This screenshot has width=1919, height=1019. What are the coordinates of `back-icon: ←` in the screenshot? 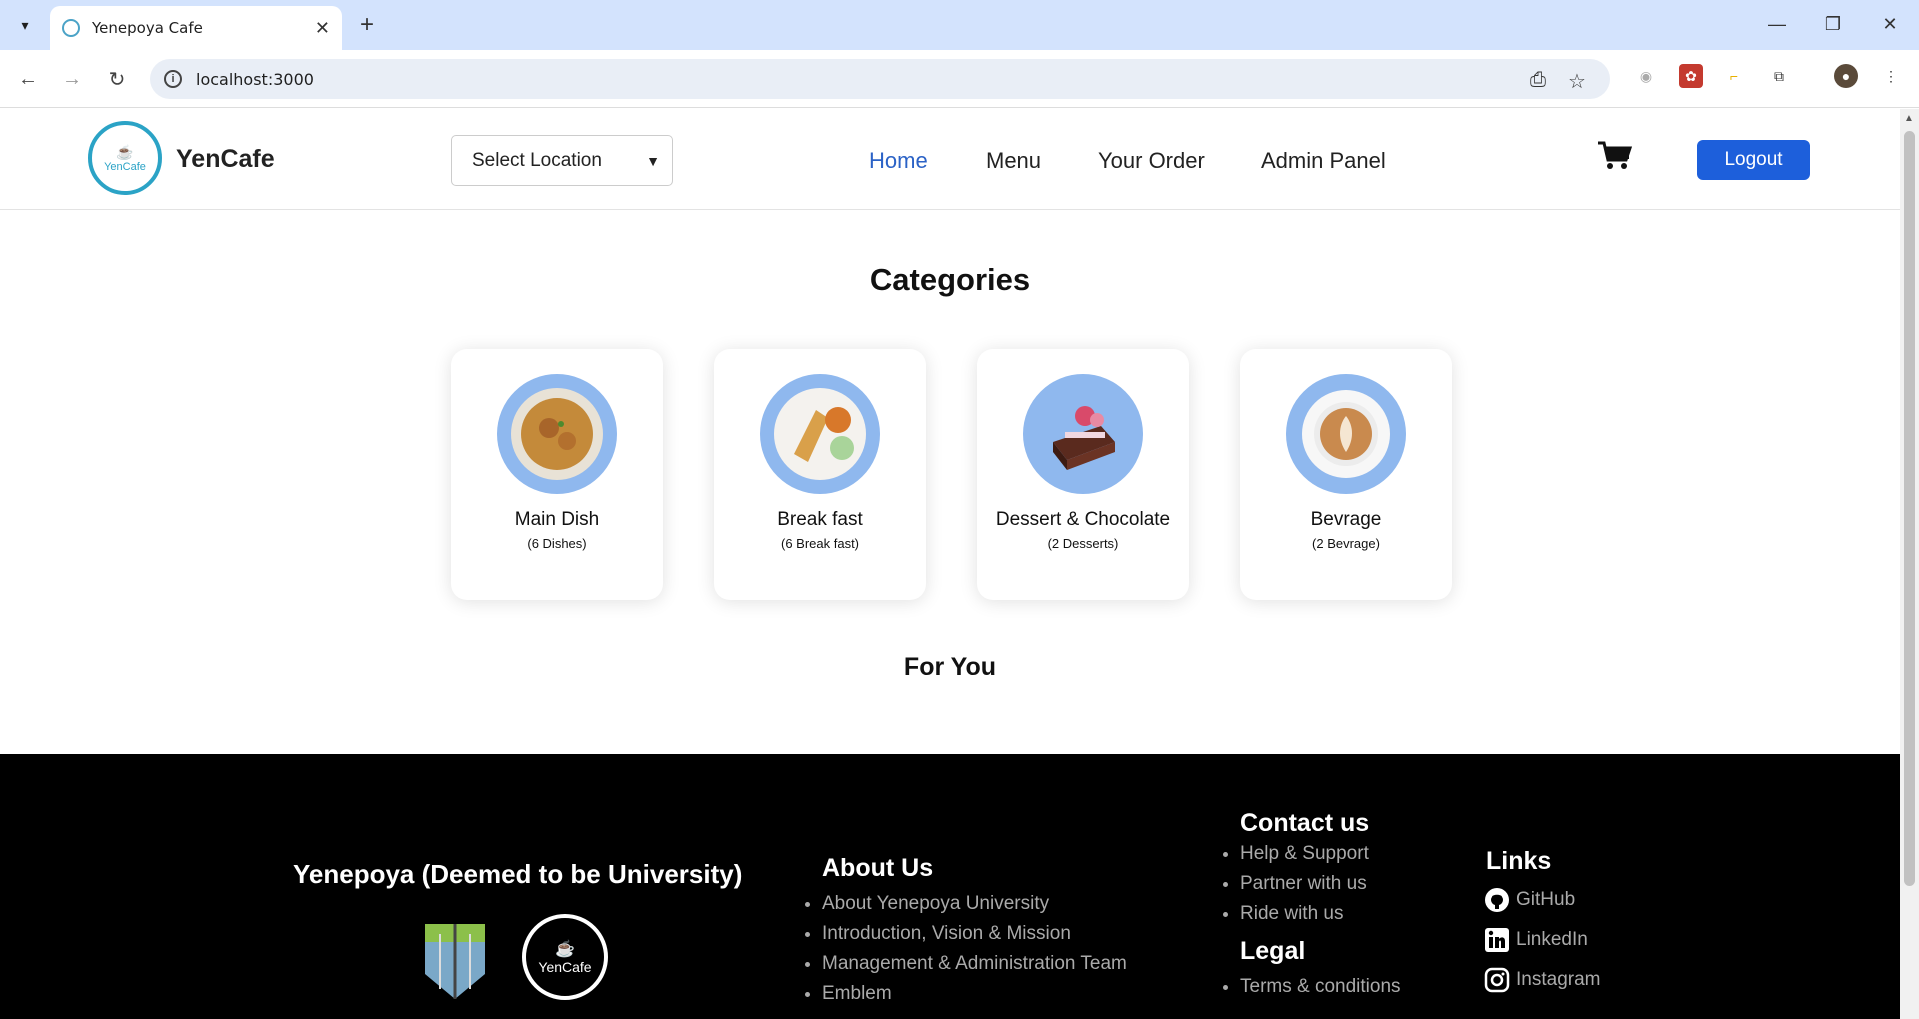 It's located at (28, 79).